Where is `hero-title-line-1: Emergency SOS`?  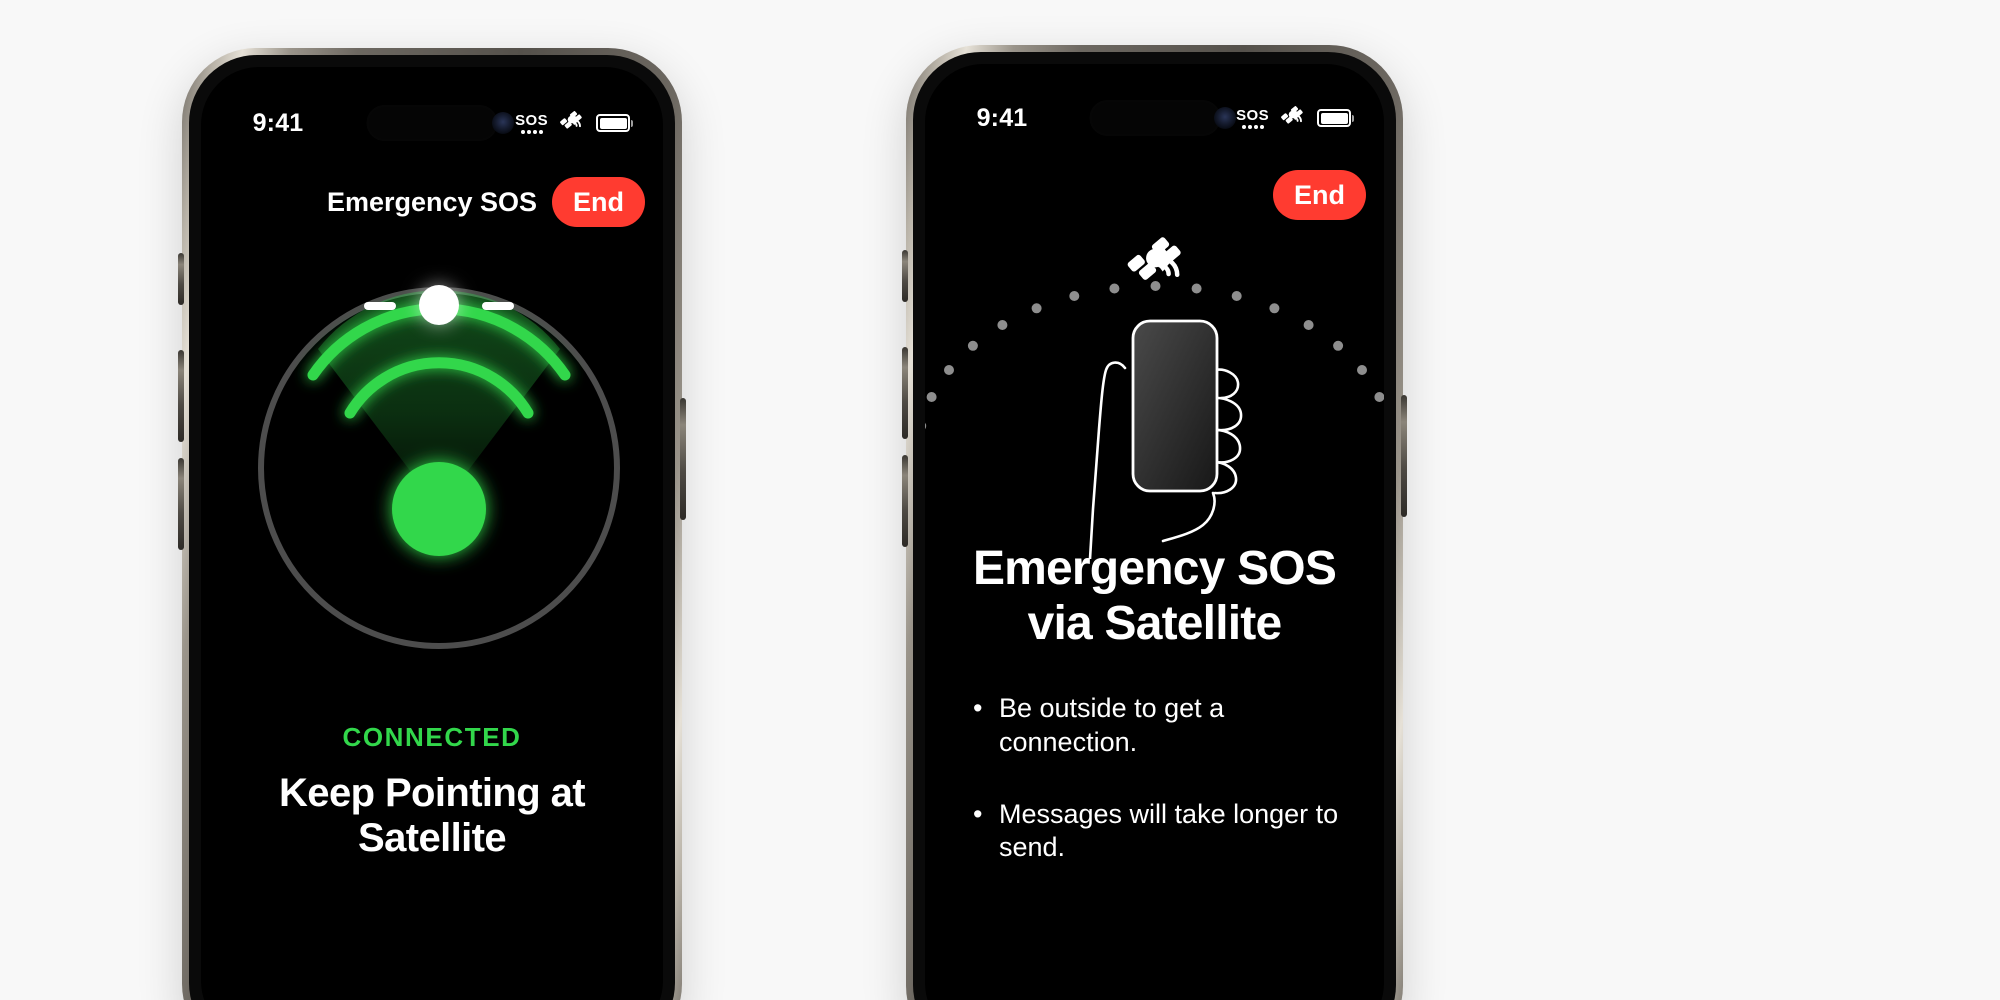
hero-title-line-1: Emergency SOS is located at coordinates (1154, 568).